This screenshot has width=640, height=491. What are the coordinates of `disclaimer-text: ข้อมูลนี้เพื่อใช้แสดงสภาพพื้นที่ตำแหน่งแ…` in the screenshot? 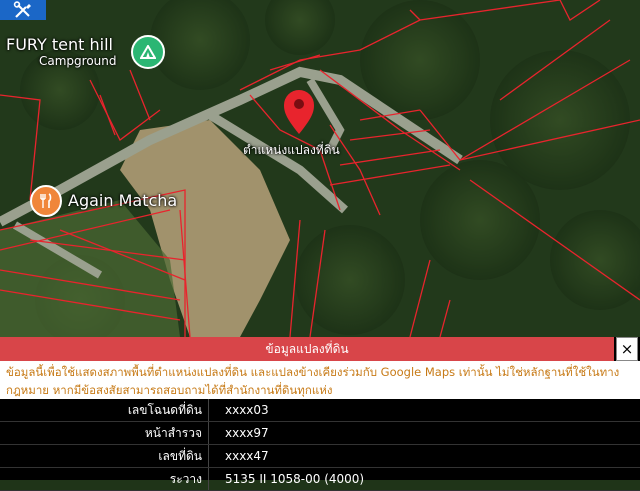 It's located at (320, 380).